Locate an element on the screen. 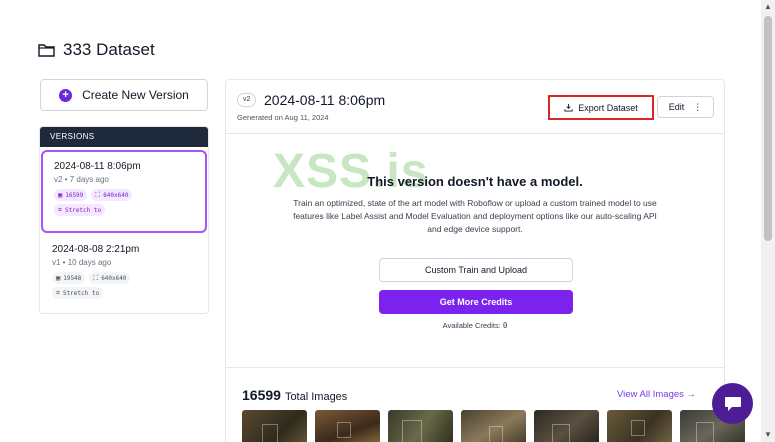  no-model-heading: This version doesn't have a model. is located at coordinates (475, 181).